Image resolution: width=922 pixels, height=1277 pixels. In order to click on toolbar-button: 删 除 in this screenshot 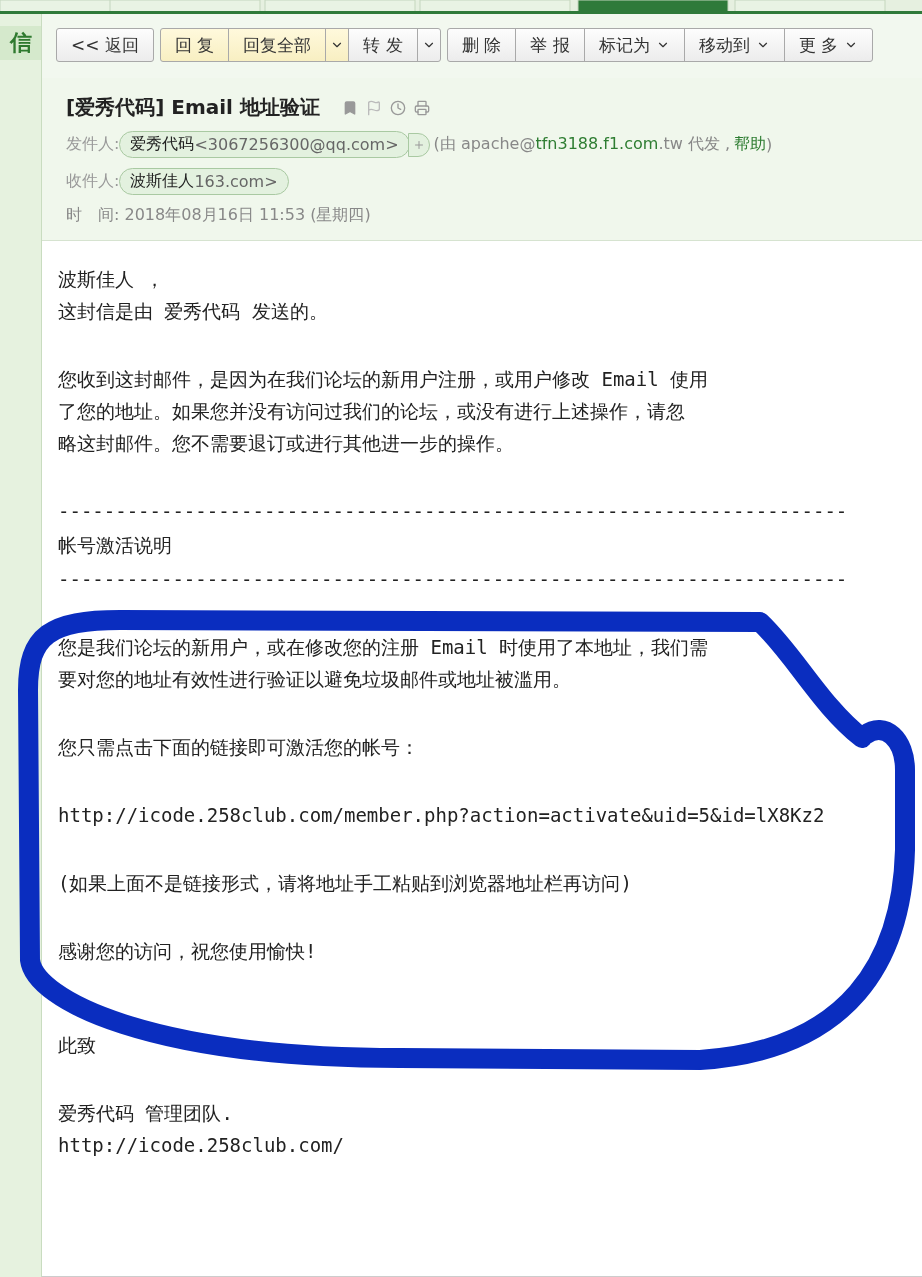, I will do `click(481, 45)`.